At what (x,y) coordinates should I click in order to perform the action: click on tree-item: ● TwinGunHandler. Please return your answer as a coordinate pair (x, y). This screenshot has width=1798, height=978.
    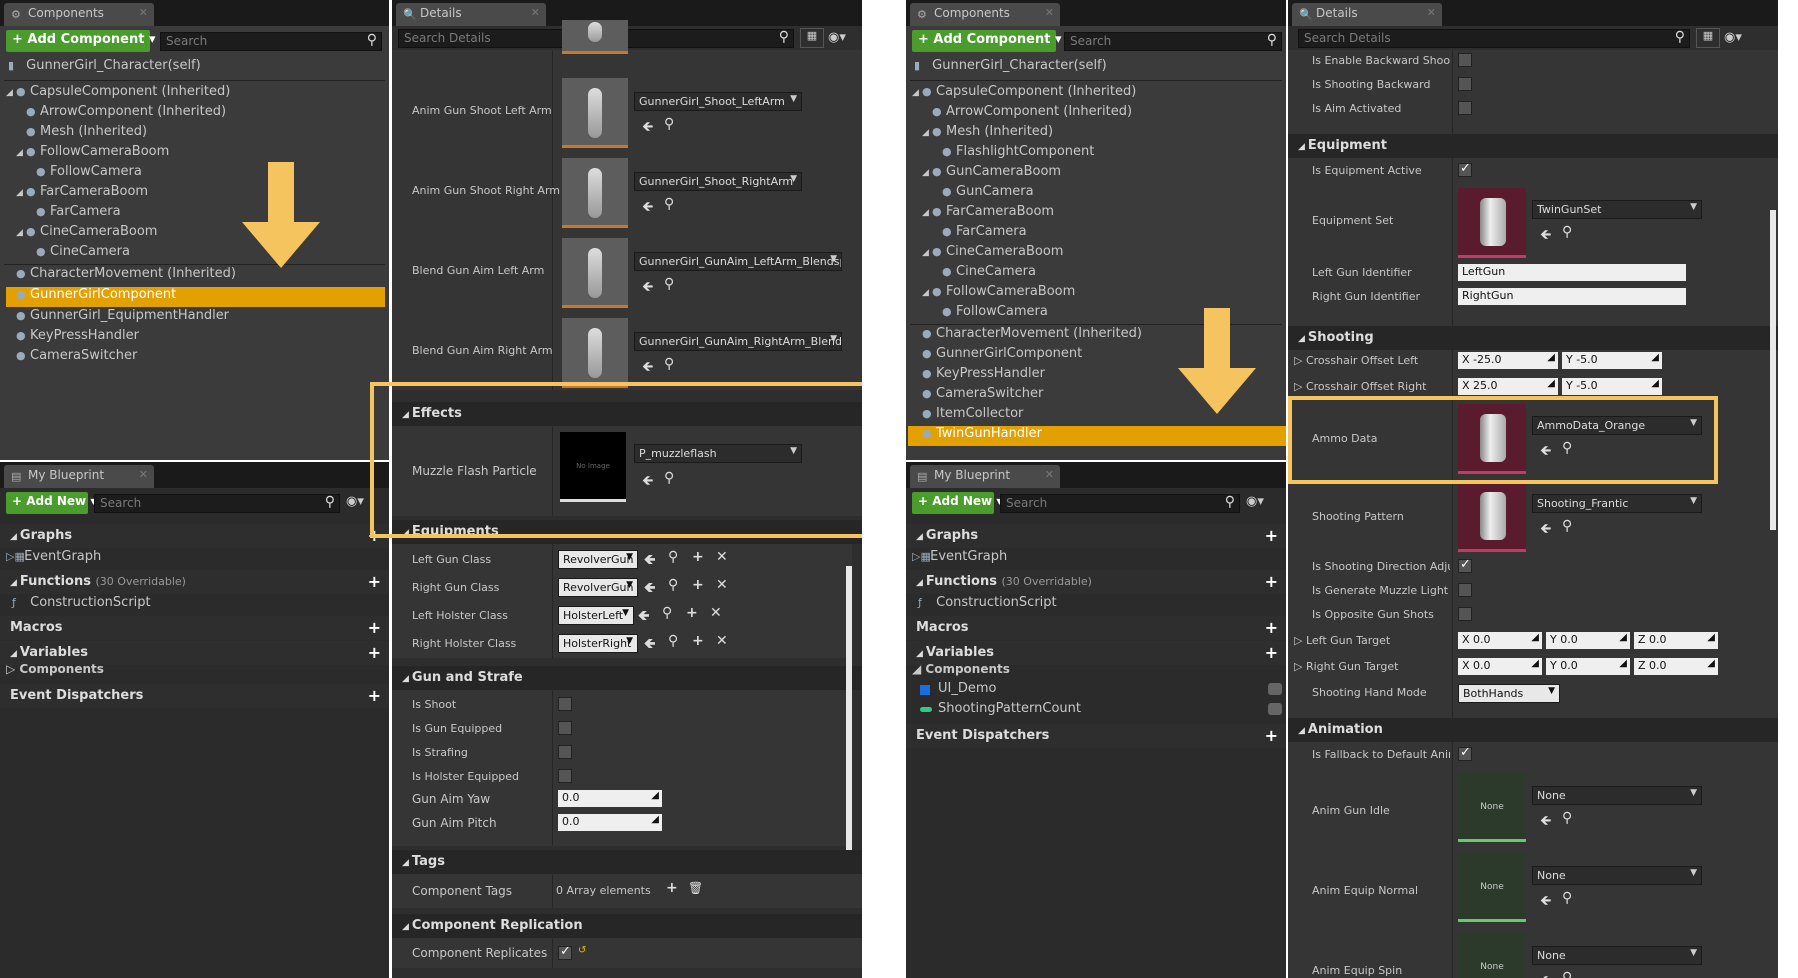
    Looking at the image, I should click on (1097, 436).